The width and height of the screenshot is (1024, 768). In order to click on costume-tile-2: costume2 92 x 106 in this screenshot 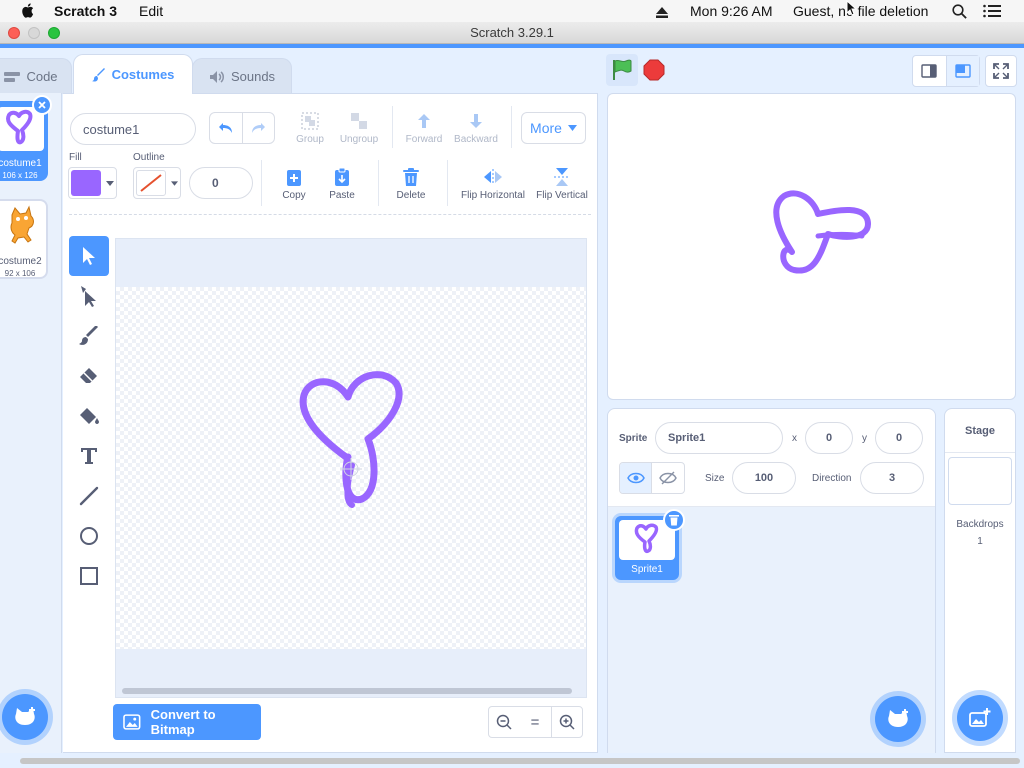, I will do `click(24, 239)`.